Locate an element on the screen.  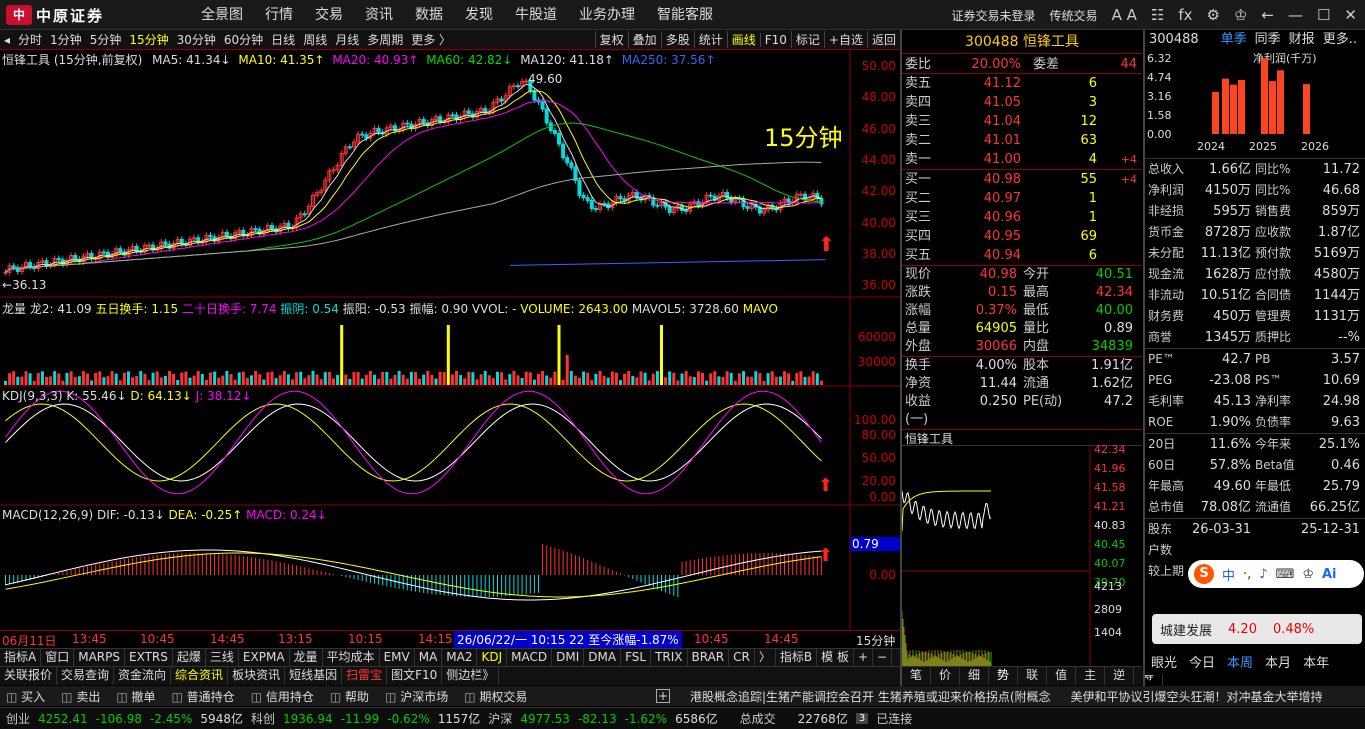
indicator-tabs-20: 〉 is located at coordinates (765, 657).